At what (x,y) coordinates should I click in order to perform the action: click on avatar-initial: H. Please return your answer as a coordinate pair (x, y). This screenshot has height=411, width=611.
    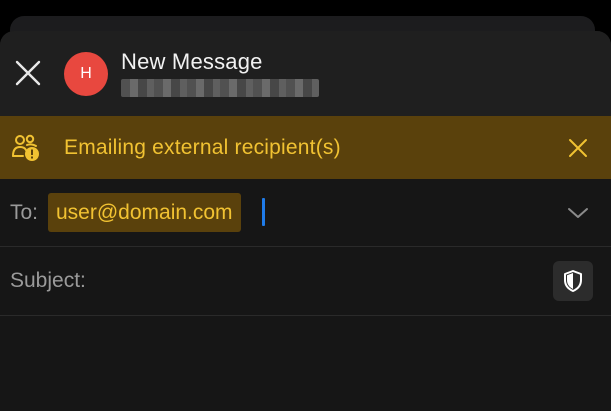
    Looking at the image, I should click on (86, 73).